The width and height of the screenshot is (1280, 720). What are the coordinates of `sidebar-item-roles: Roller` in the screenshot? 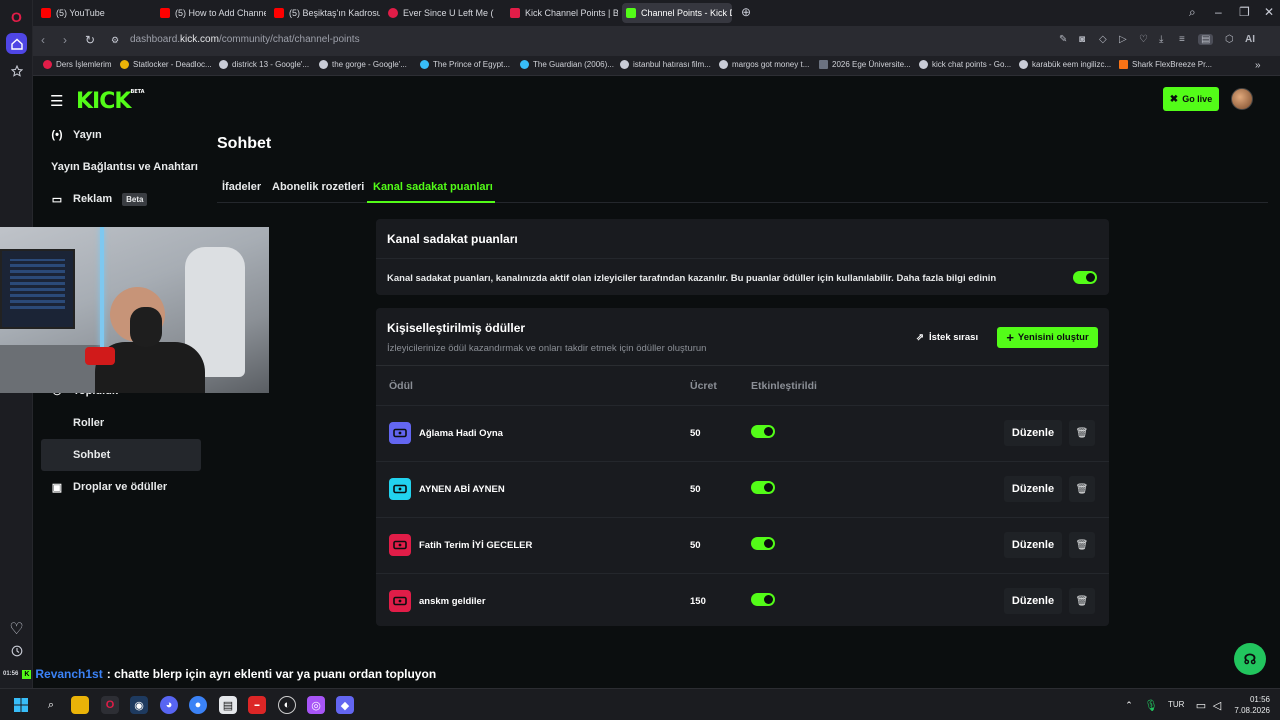 It's located at (121, 423).